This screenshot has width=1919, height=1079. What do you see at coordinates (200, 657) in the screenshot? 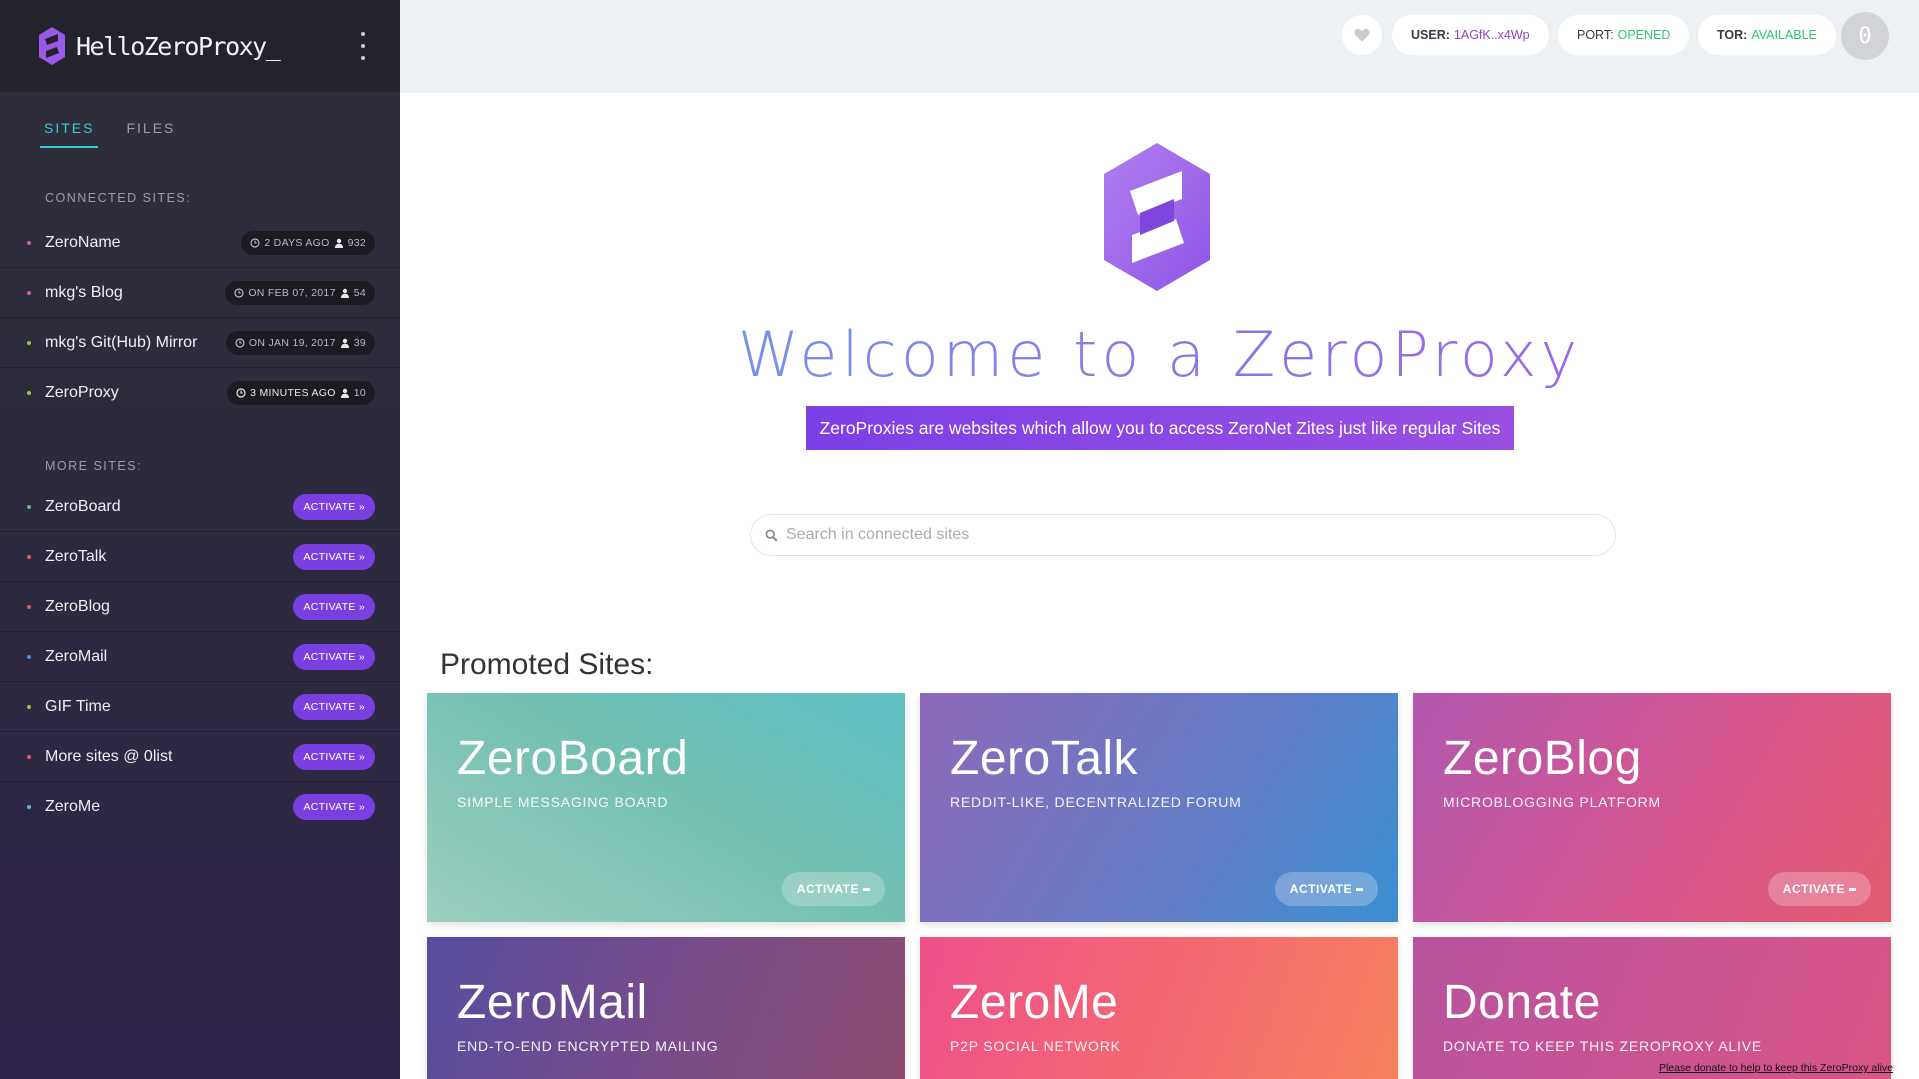
I see `sidebar-item-zeromail: ZeroMail ACTIVATE »` at bounding box center [200, 657].